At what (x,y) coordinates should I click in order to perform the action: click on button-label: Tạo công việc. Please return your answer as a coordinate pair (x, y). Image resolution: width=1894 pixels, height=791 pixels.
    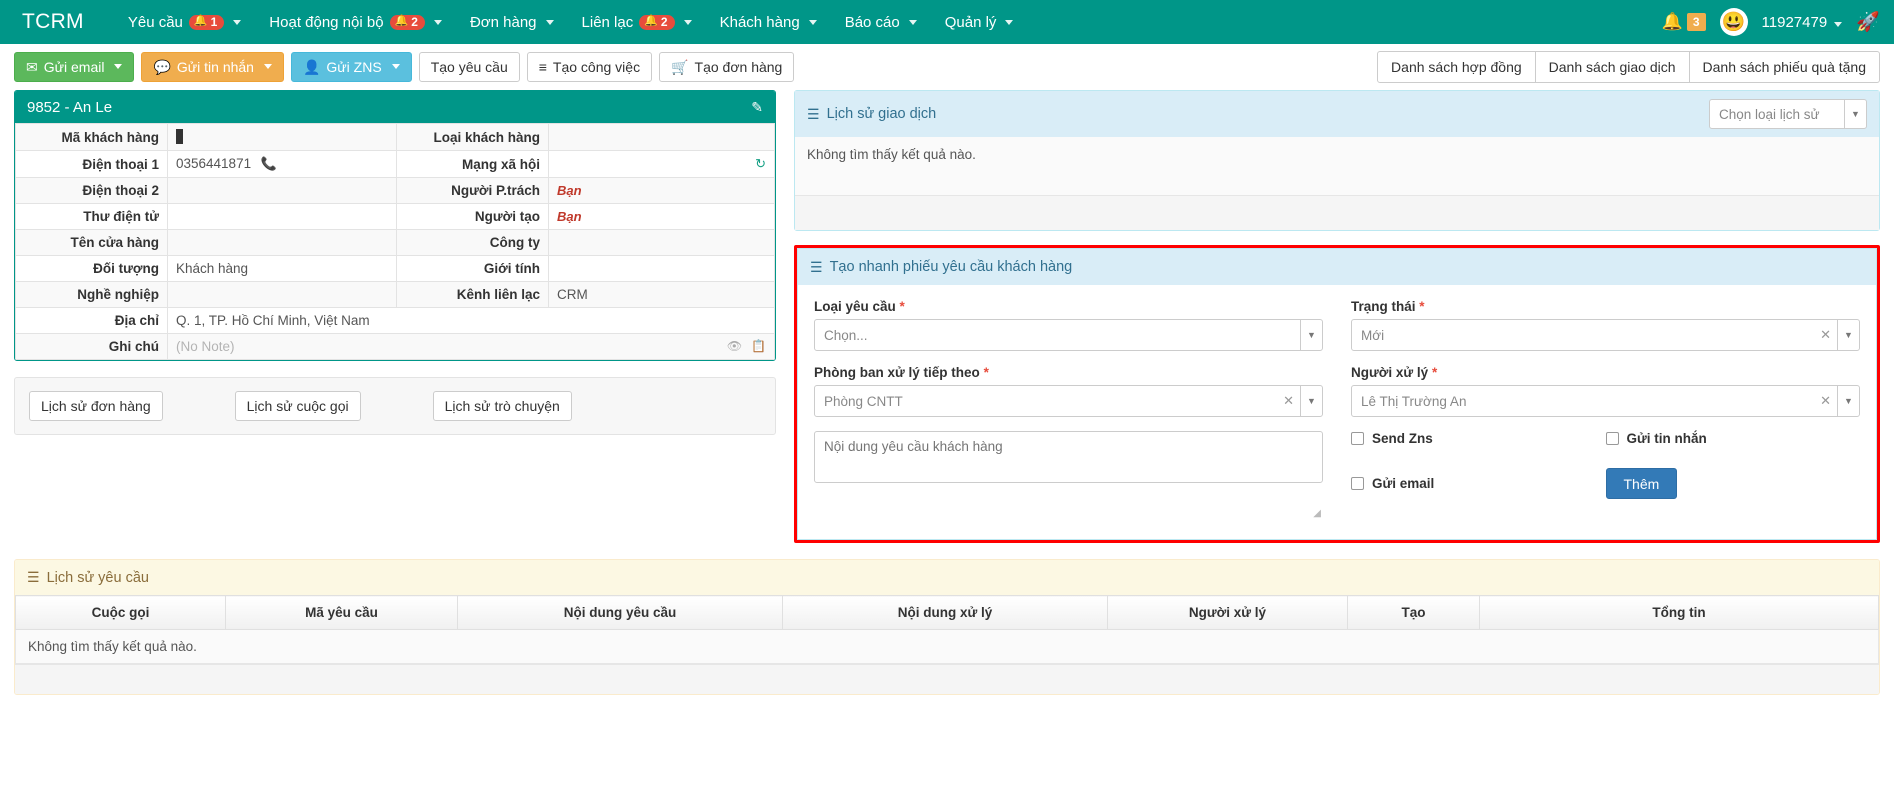
    Looking at the image, I should click on (596, 66).